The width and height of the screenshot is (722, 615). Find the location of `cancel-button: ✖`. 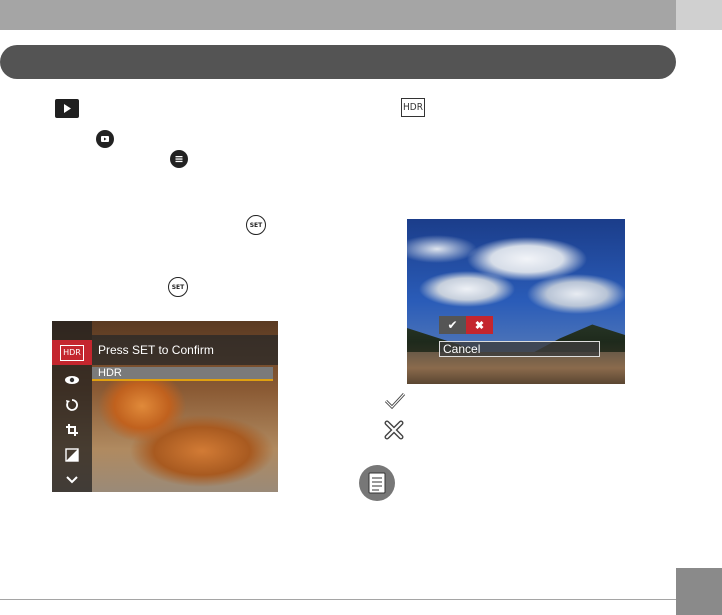

cancel-button: ✖ is located at coordinates (479, 325).